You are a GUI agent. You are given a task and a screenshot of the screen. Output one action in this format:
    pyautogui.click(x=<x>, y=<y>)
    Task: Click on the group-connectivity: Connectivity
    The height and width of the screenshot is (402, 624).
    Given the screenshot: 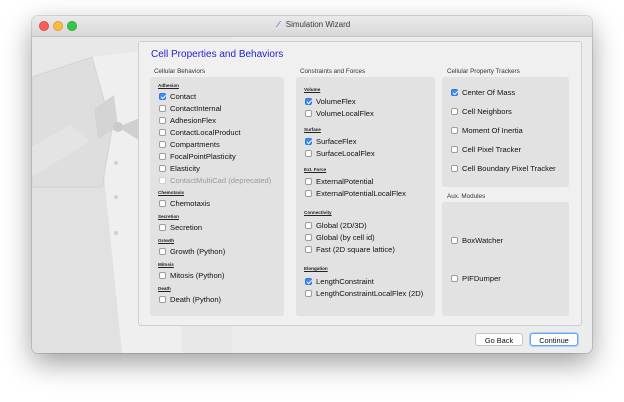 What is the action you would take?
    pyautogui.click(x=318, y=212)
    